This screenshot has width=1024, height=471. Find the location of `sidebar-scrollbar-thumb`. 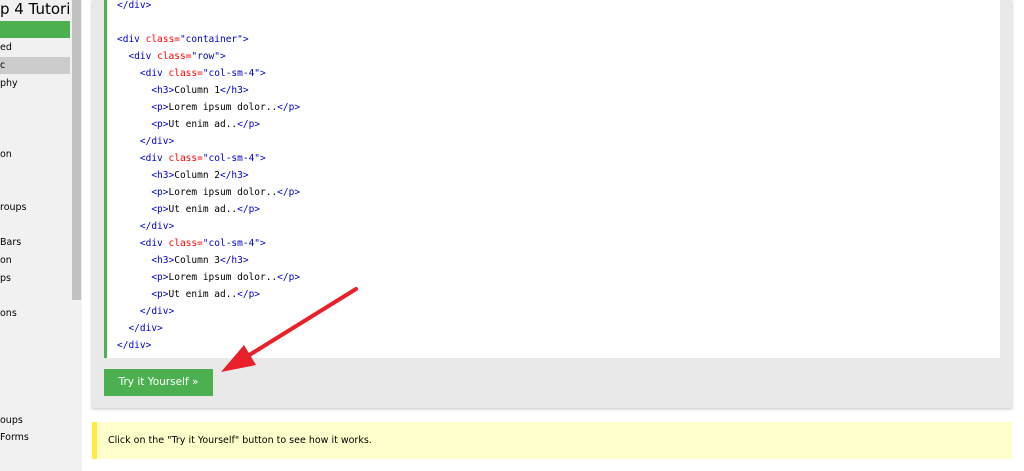

sidebar-scrollbar-thumb is located at coordinates (76, 150).